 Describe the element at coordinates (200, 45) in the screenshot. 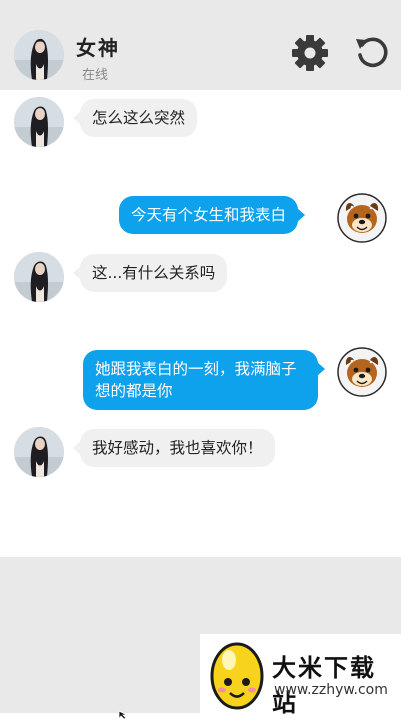

I see `chat-header: 女神 在线` at that location.